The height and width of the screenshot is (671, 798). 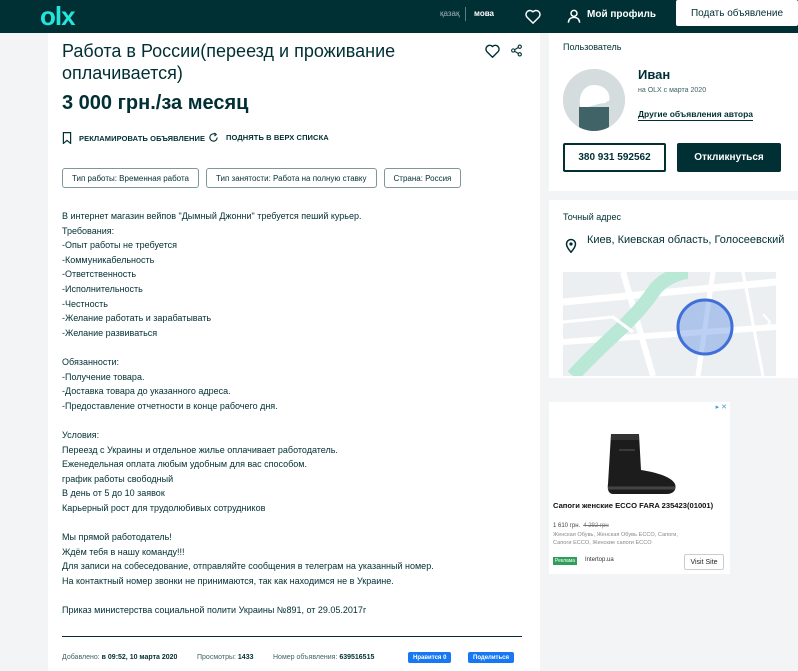 What do you see at coordinates (291, 178) in the screenshot?
I see `tag-employment-type: Тип занятости: Работа на полную ставку` at bounding box center [291, 178].